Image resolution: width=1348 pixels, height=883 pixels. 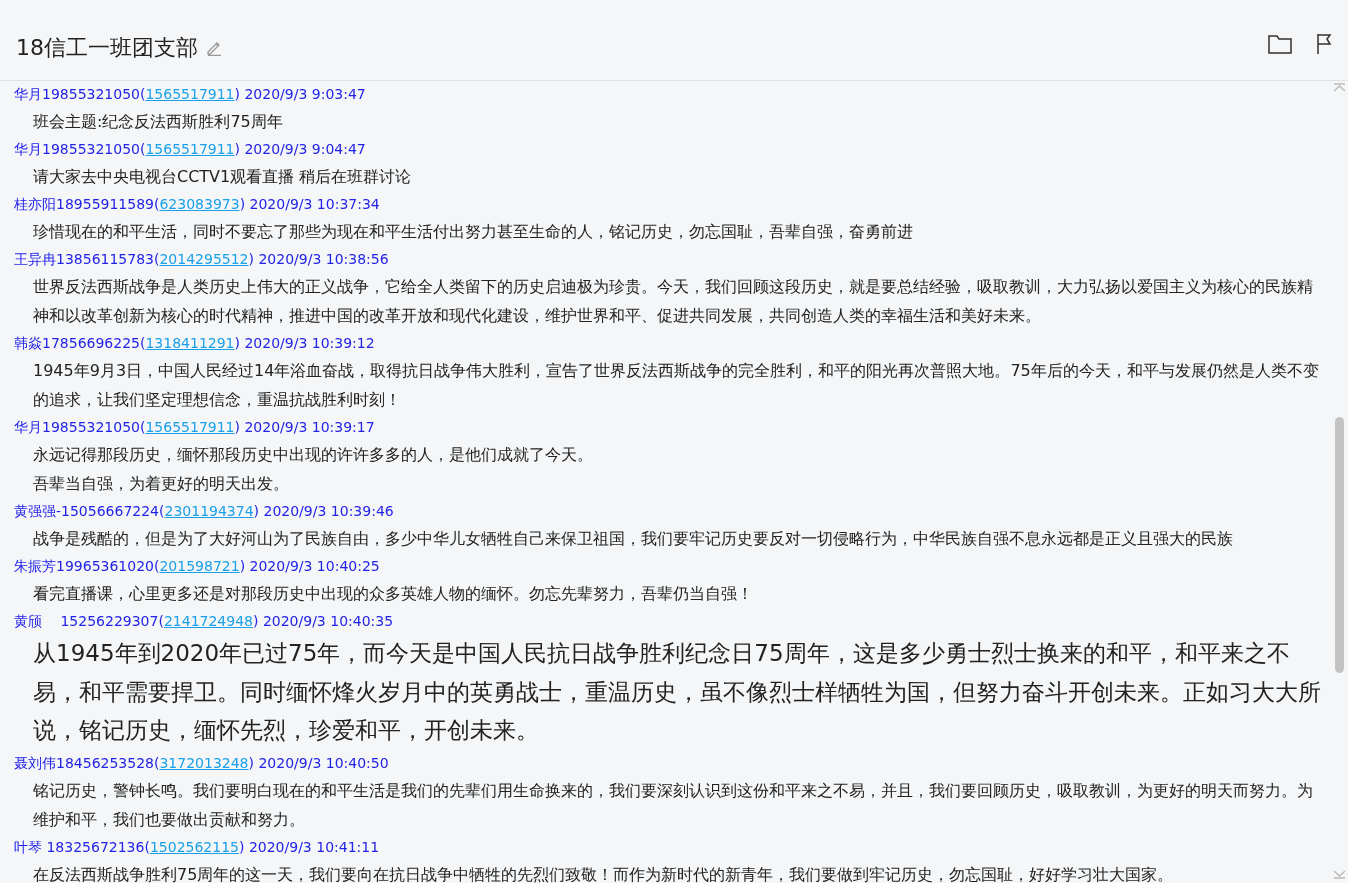 What do you see at coordinates (603, 873) in the screenshot?
I see `message-text: 在反法西斯战争胜利75周年的这一天，我们要向在抗日战争中牺牲的先烈们致敬！而作为新时代的新青年，我们要做到牢记历史，勿忘国耻，好好学习壮大国家。` at bounding box center [603, 873].